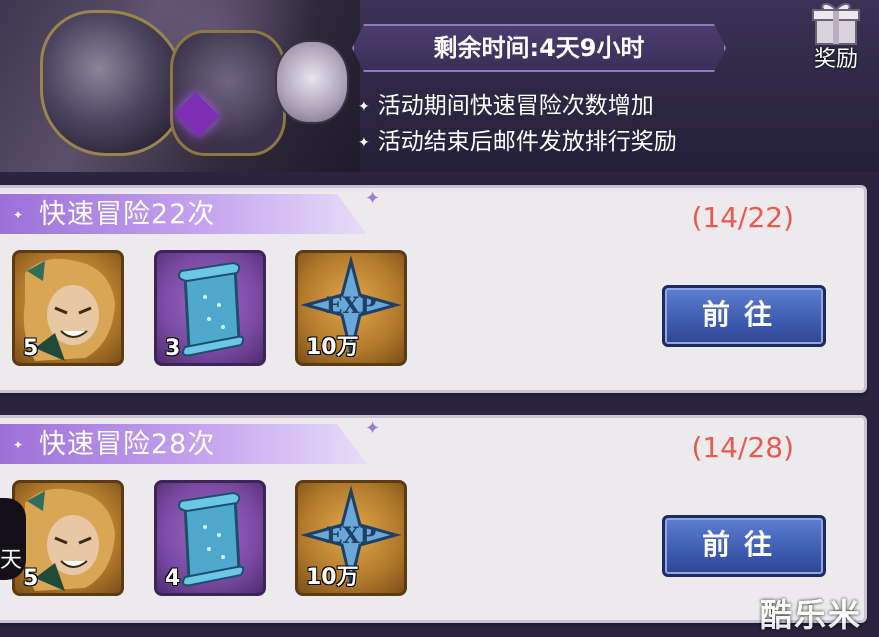 The width and height of the screenshot is (879, 637). What do you see at coordinates (173, 578) in the screenshot?
I see `item-count: 4` at bounding box center [173, 578].